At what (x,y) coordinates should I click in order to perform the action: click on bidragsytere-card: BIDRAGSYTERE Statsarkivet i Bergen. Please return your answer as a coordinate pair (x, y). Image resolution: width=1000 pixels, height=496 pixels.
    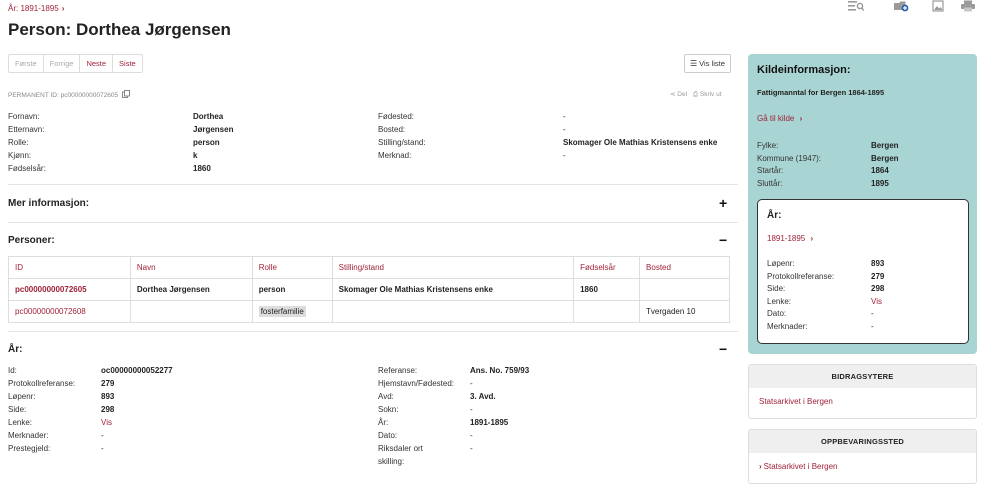
    Looking at the image, I should click on (862, 391).